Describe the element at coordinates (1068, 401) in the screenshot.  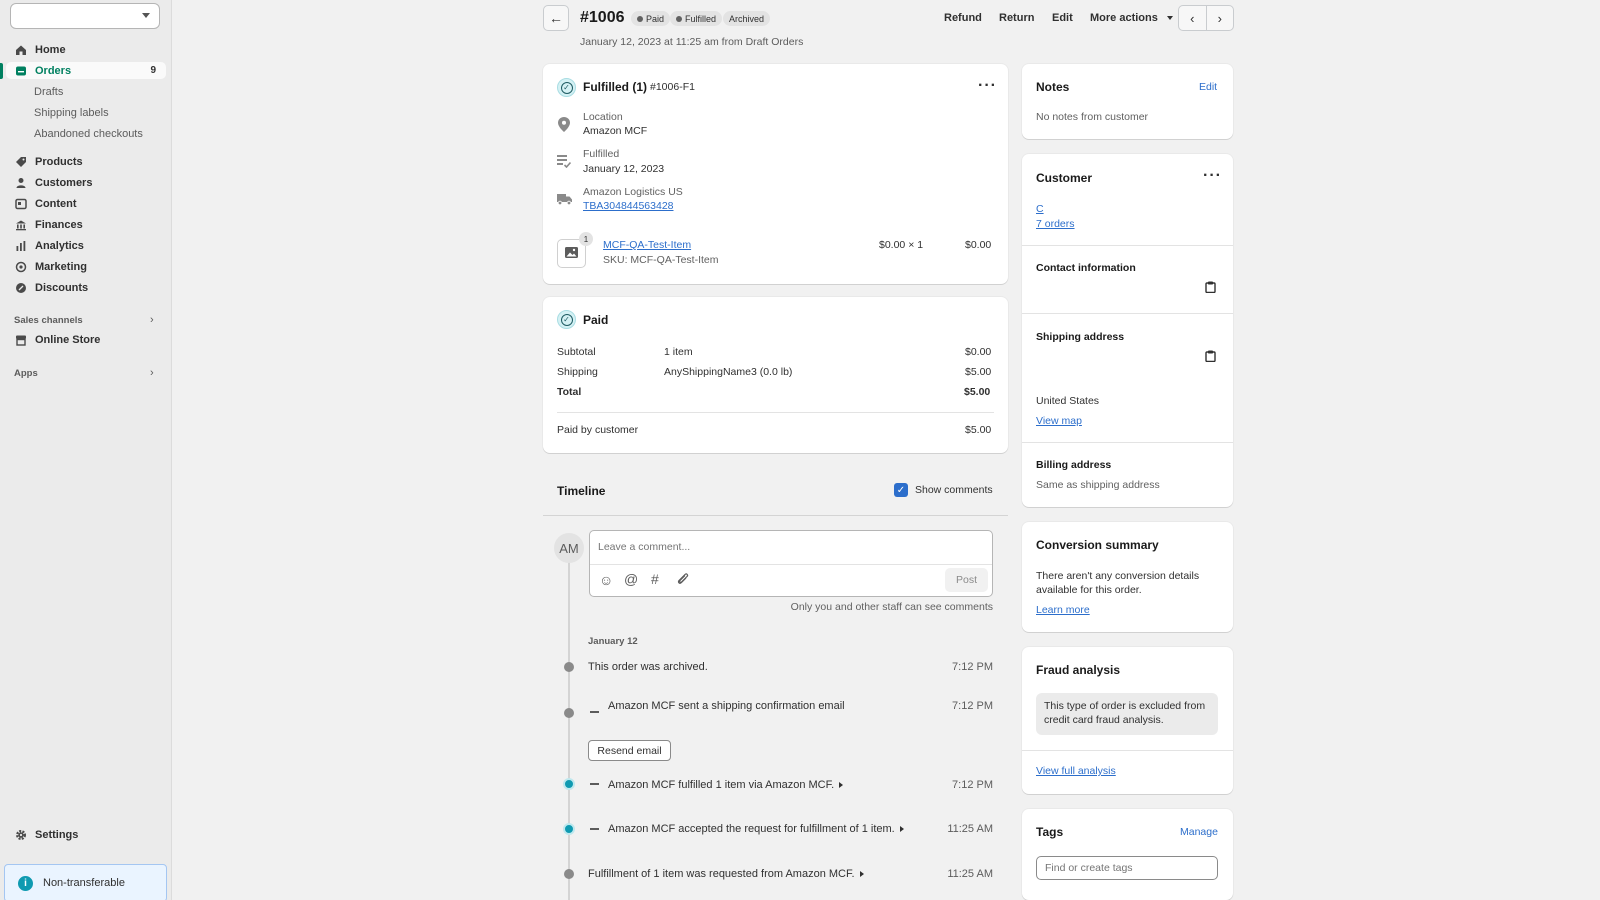
I see `shipping-country: United States` at that location.